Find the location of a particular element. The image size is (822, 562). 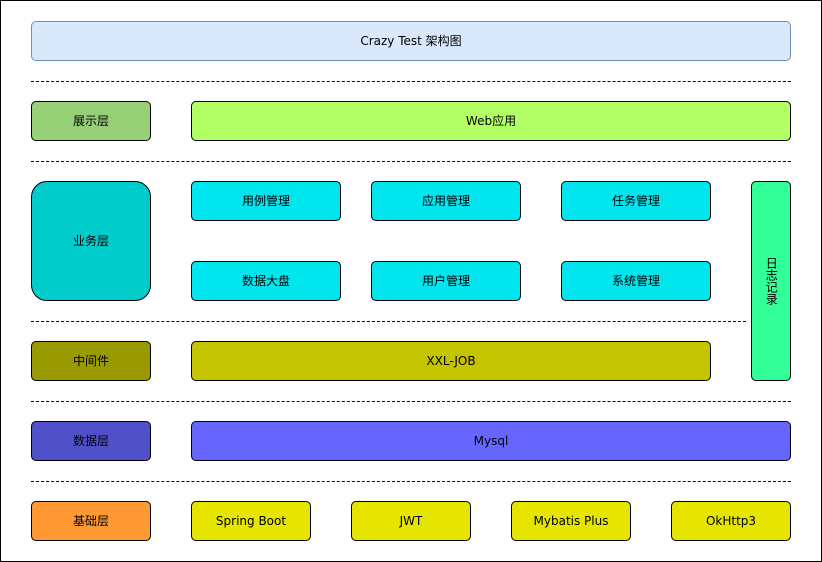

middleware-layer-label: 中间件 is located at coordinates (91, 361).